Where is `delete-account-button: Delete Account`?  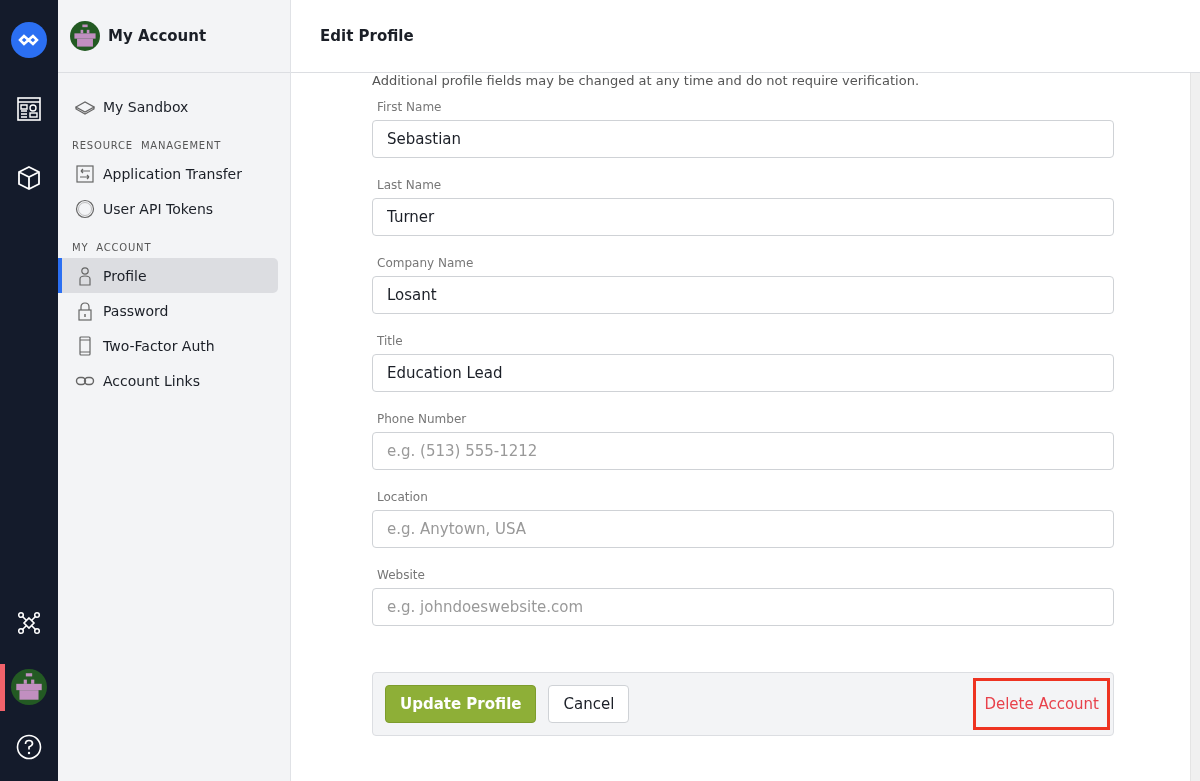 delete-account-button: Delete Account is located at coordinates (1041, 704).